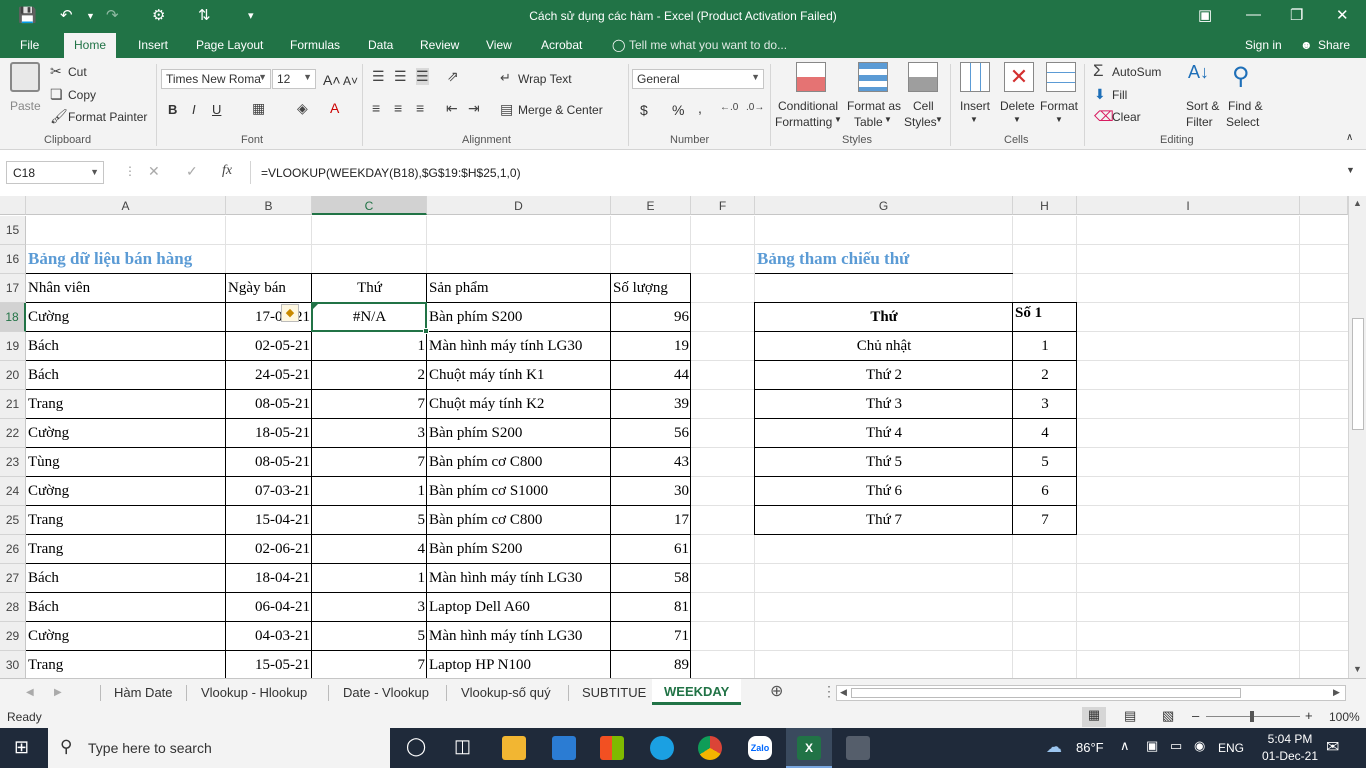 The image size is (1366, 768). What do you see at coordinates (884, 375) in the screenshot?
I see `ref-data-cell: Thứ 2` at bounding box center [884, 375].